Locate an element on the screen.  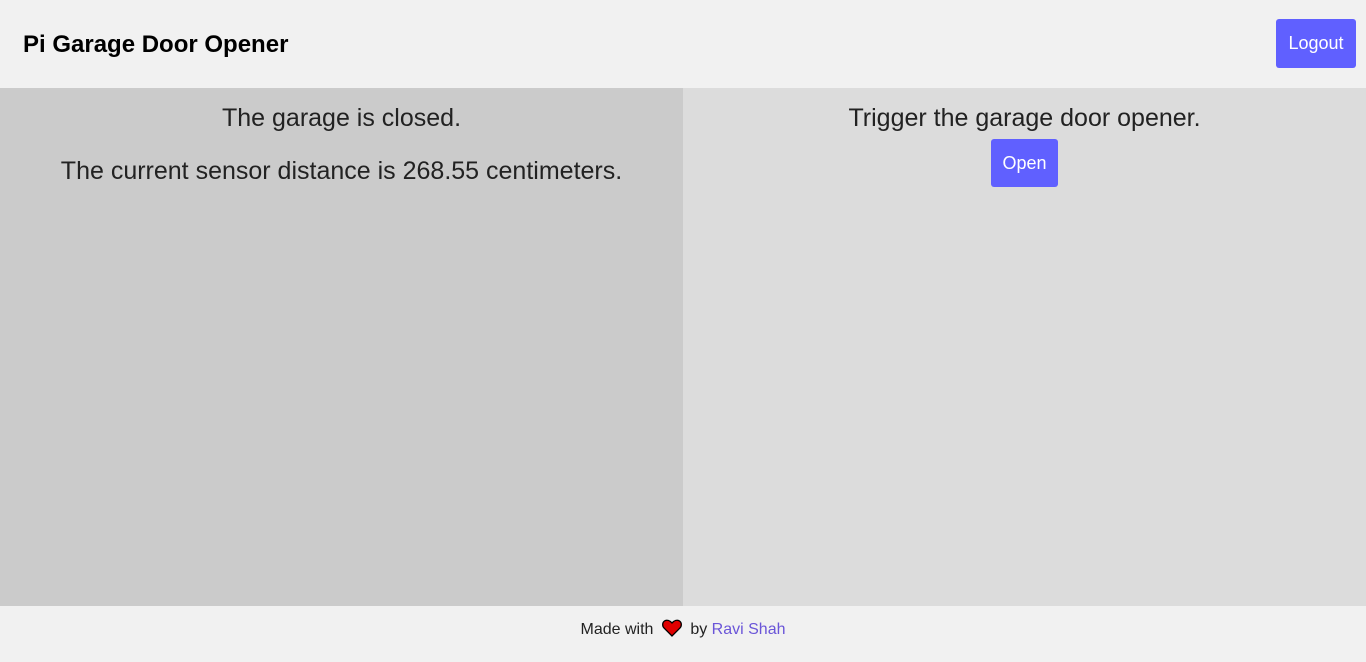
heart-icon is located at coordinates (671, 631).